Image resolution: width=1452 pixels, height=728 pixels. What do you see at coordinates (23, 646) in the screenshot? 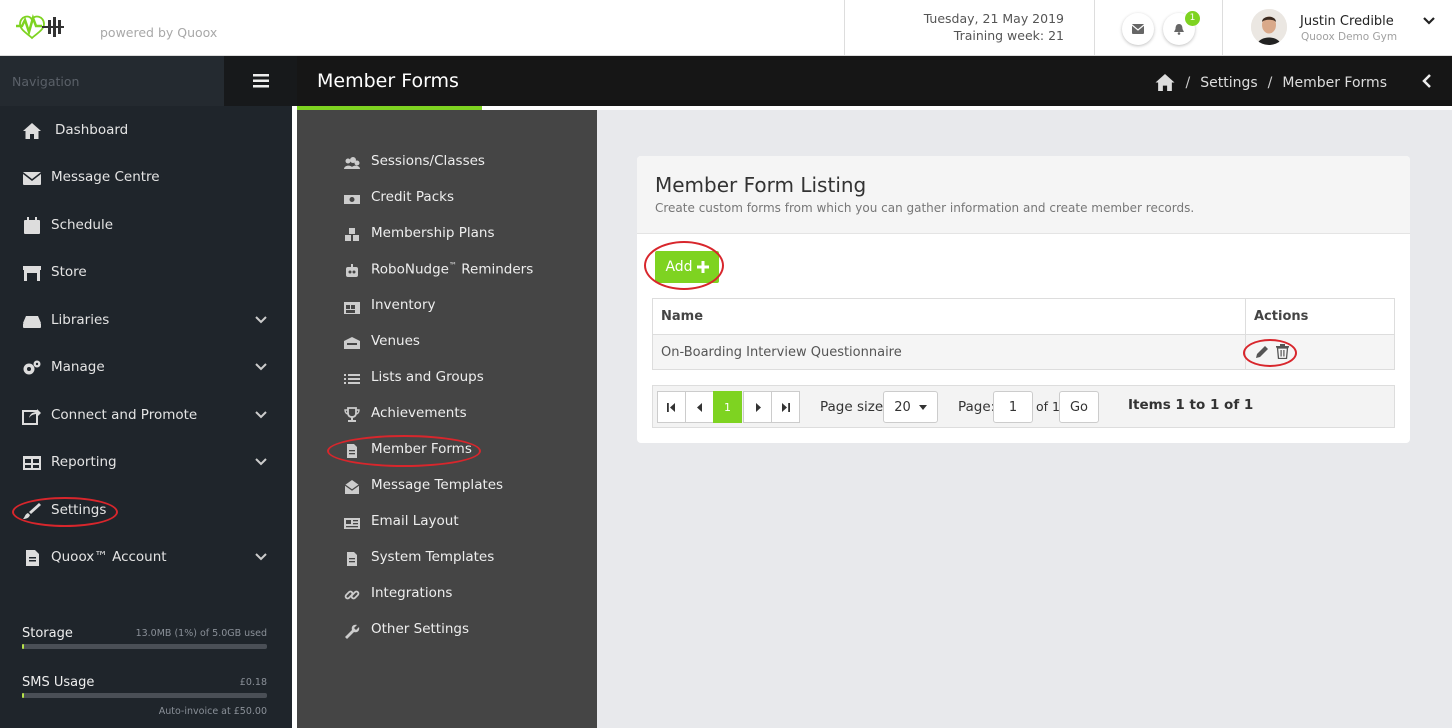
I see `storage-bar-fill` at bounding box center [23, 646].